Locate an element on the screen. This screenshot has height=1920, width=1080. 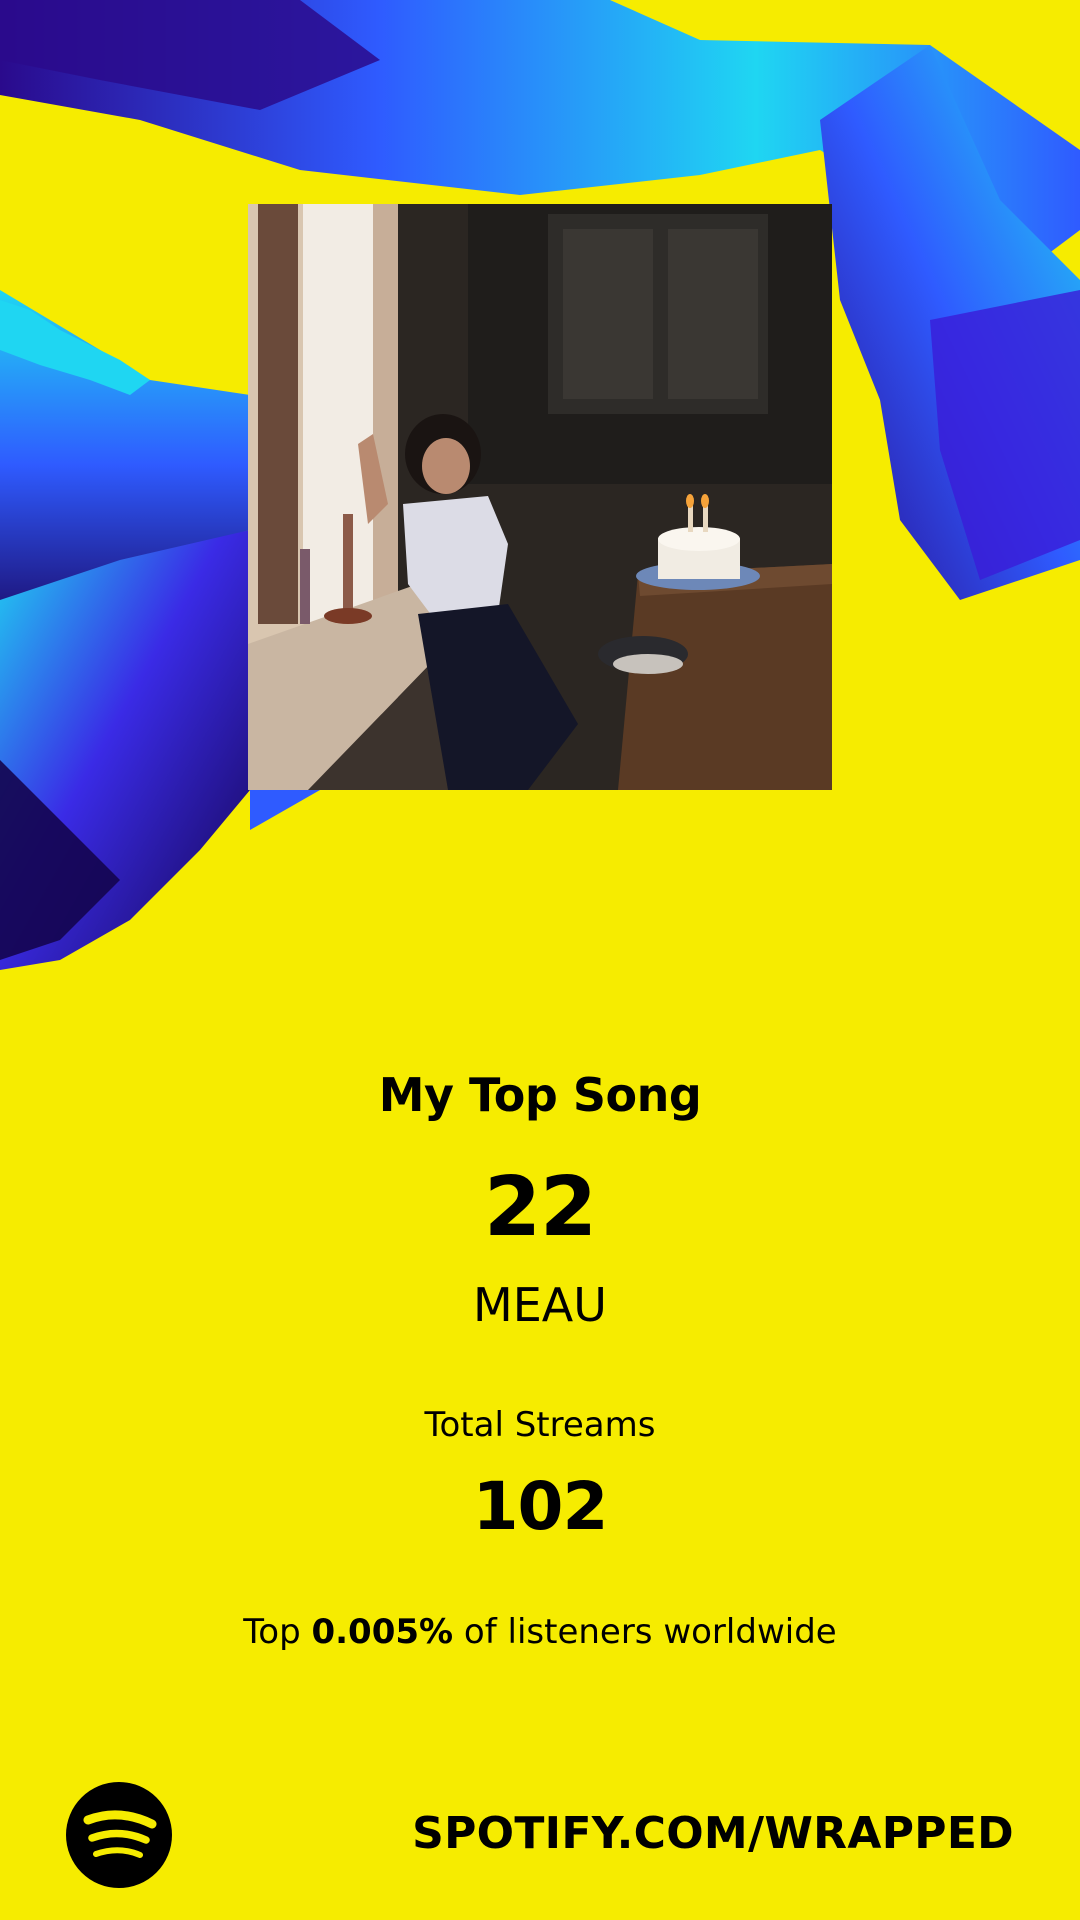
listener-percentile: Top 0.005% of listeners worldwide is located at coordinates (540, 1632).